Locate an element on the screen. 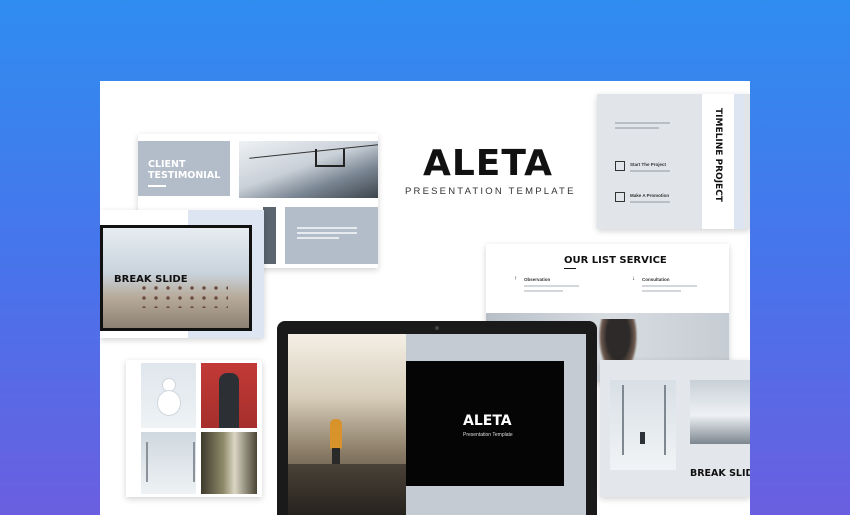 The height and width of the screenshot is (515, 850). list-service-col2-lines is located at coordinates (669, 290).